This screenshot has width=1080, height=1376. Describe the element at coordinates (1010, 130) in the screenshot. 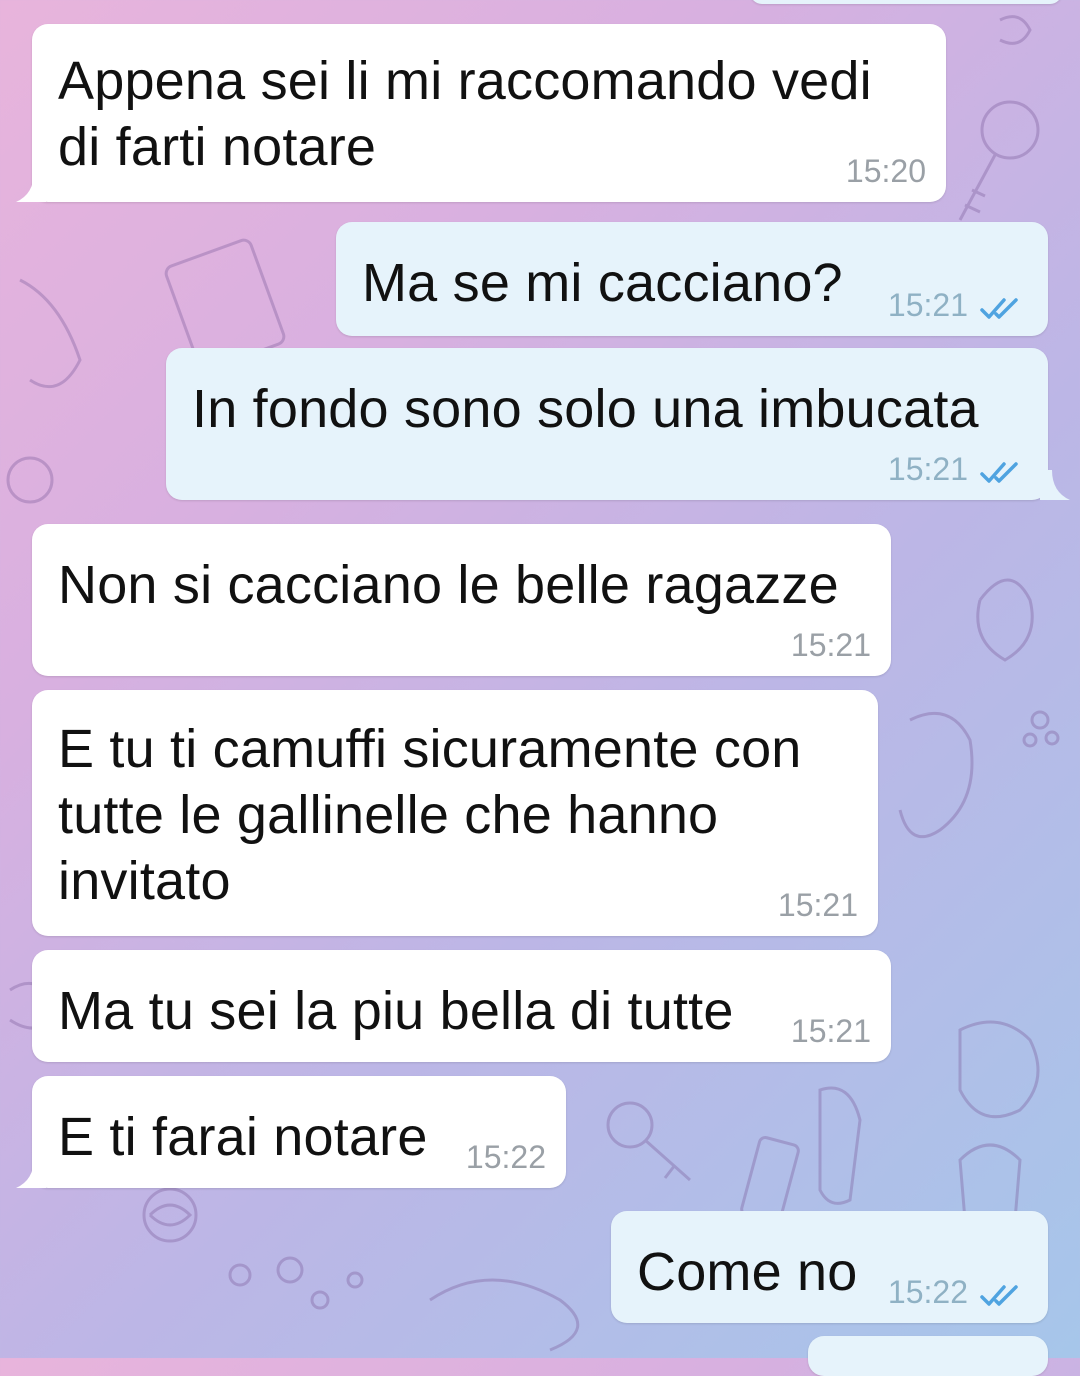

I see `key-doodle-icon` at that location.